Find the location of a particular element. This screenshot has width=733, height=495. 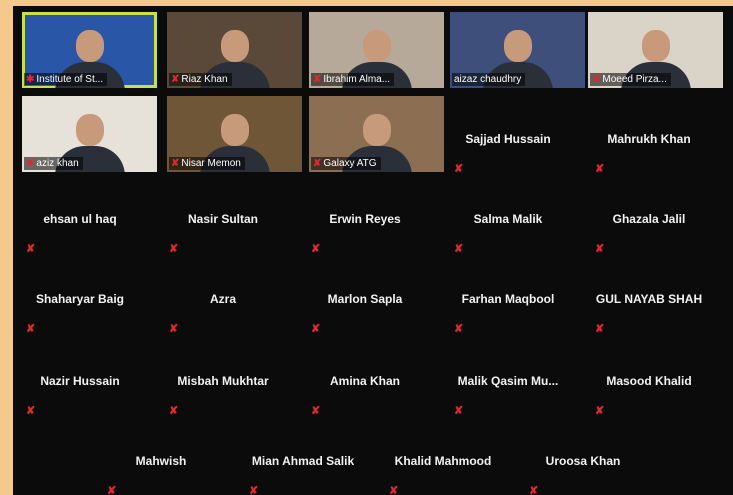

video-name-label: ✘ Nisar Memon is located at coordinates (207, 163).